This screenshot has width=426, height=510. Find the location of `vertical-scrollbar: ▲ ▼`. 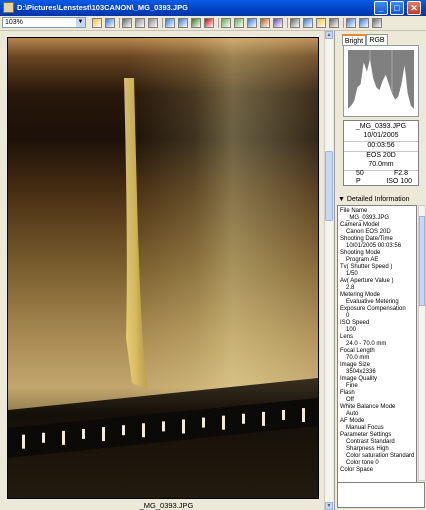

vertical-scrollbar: ▲ ▼ is located at coordinates (328, 270).